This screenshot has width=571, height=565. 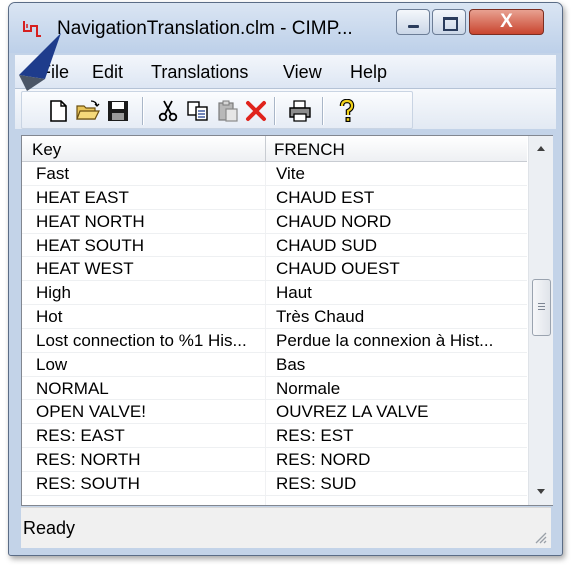 I want to click on table-row: RES: NORTH RES: NORD, so click(x=274, y=460).